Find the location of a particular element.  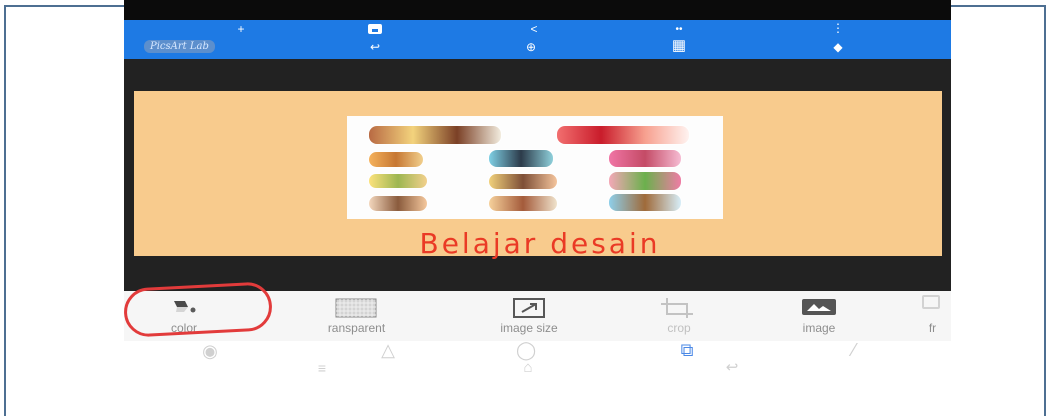

camera-icon: ◉ is located at coordinates (210, 351).